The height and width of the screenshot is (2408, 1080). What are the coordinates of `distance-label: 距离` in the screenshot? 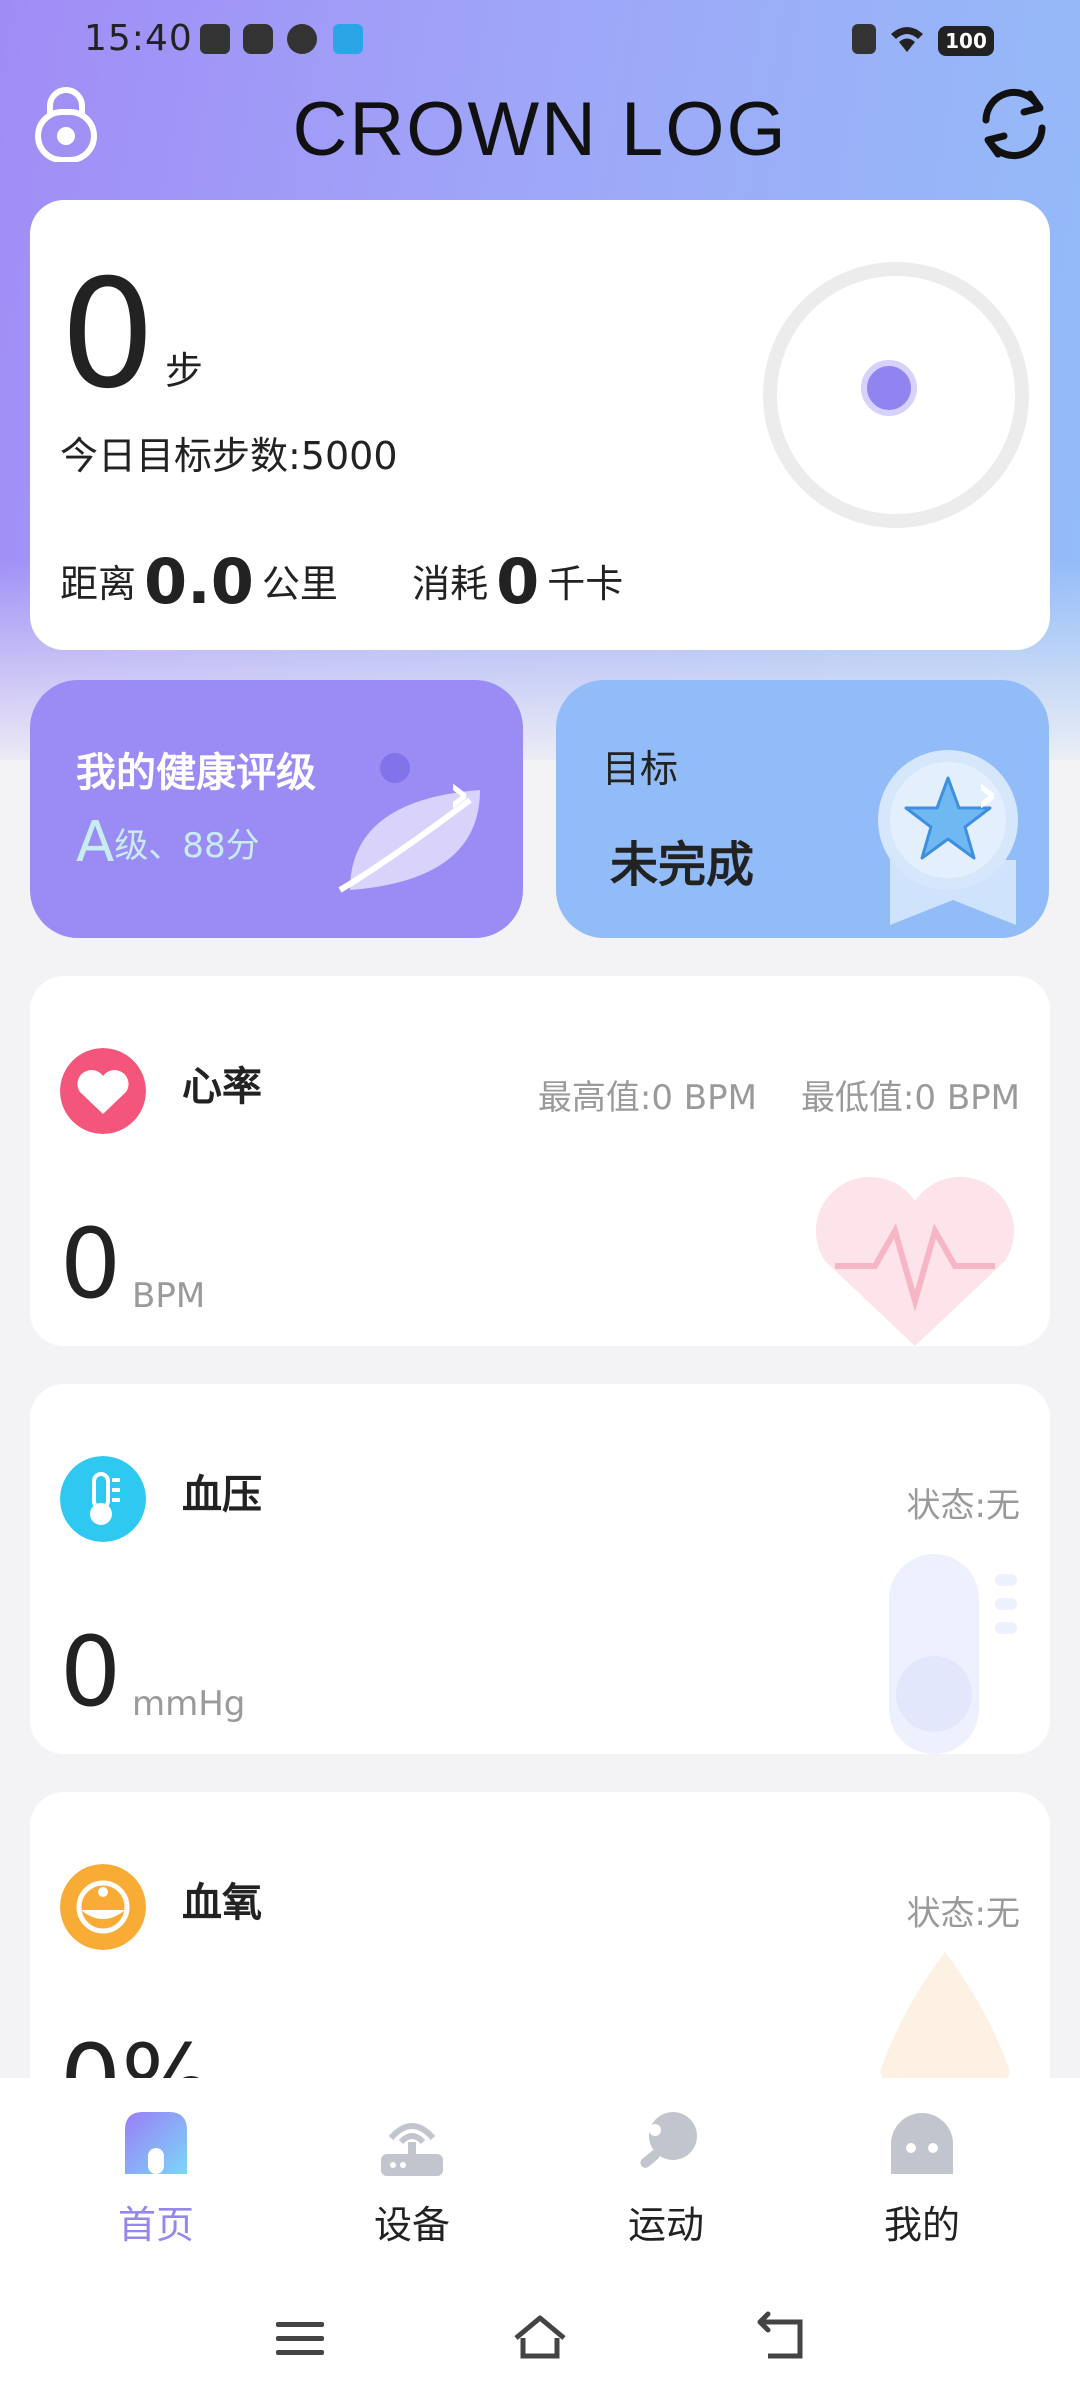 It's located at (98, 584).